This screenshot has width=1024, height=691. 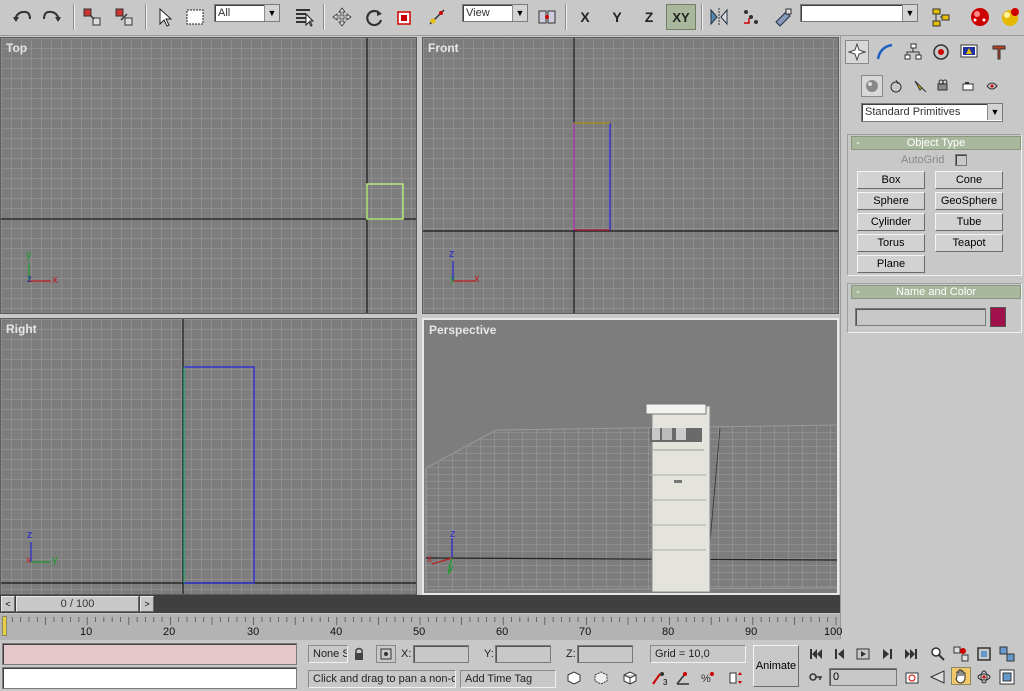 I want to click on pivot-center-icon, so click(x=547, y=17).